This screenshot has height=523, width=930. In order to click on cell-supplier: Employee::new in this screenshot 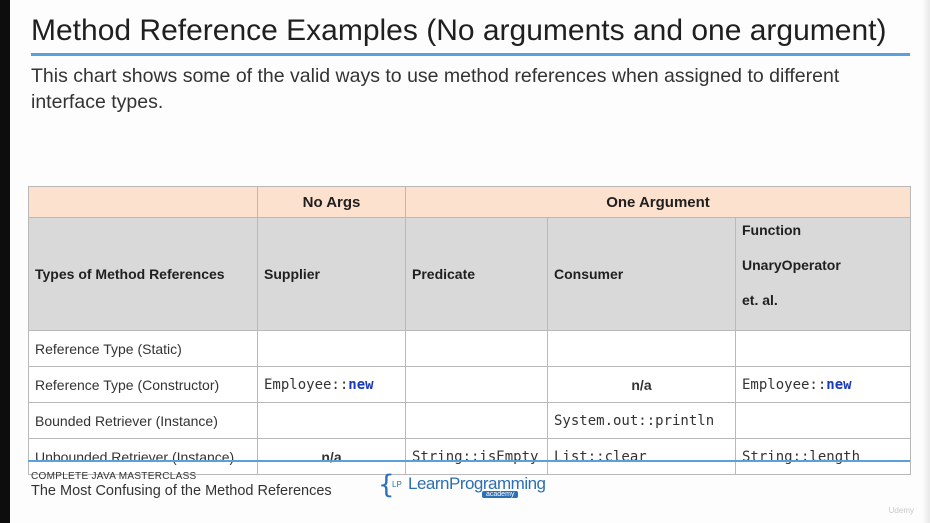, I will do `click(331, 384)`.